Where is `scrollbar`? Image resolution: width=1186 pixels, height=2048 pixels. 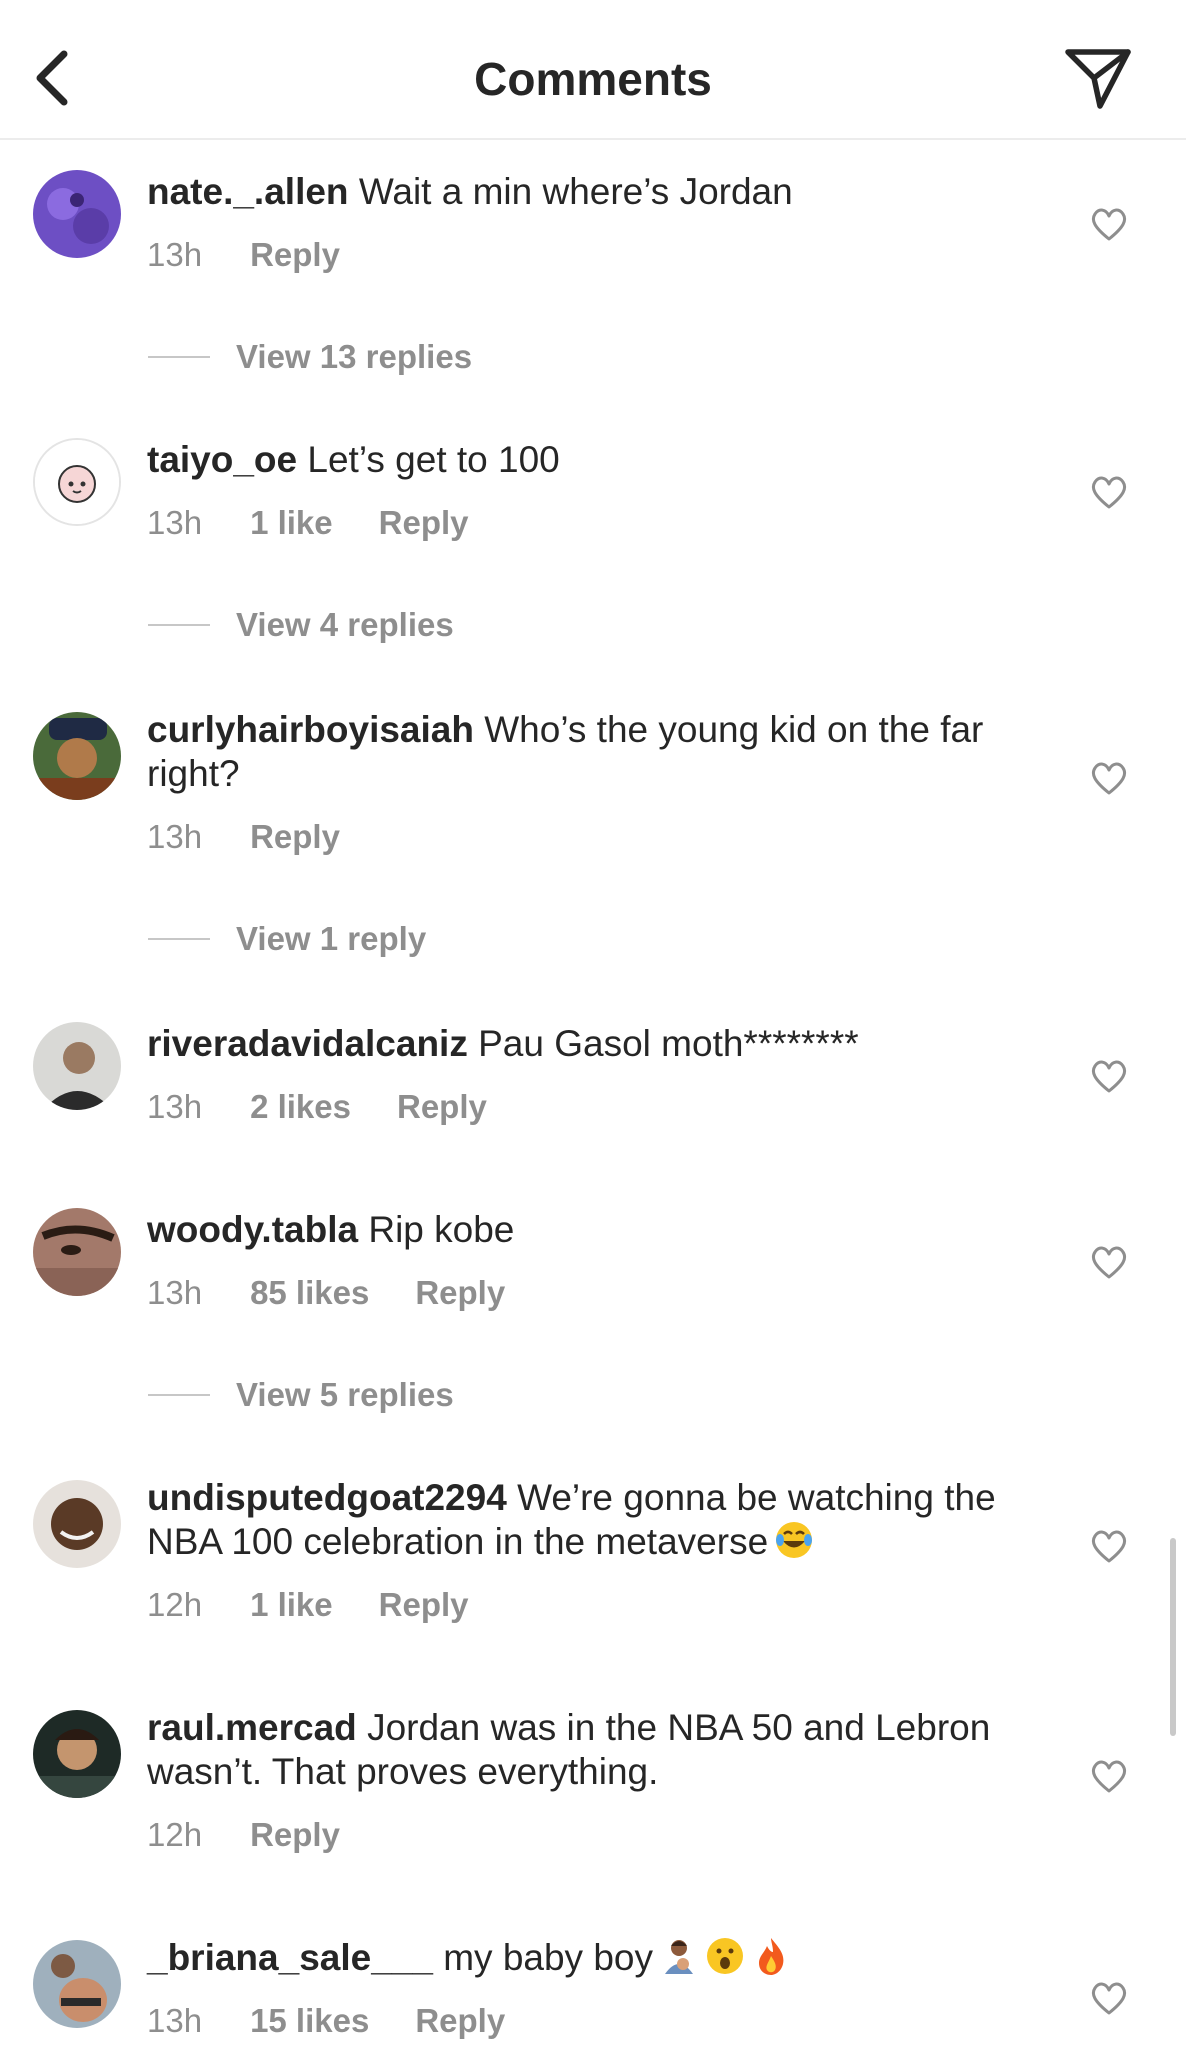 scrollbar is located at coordinates (1173, 1637).